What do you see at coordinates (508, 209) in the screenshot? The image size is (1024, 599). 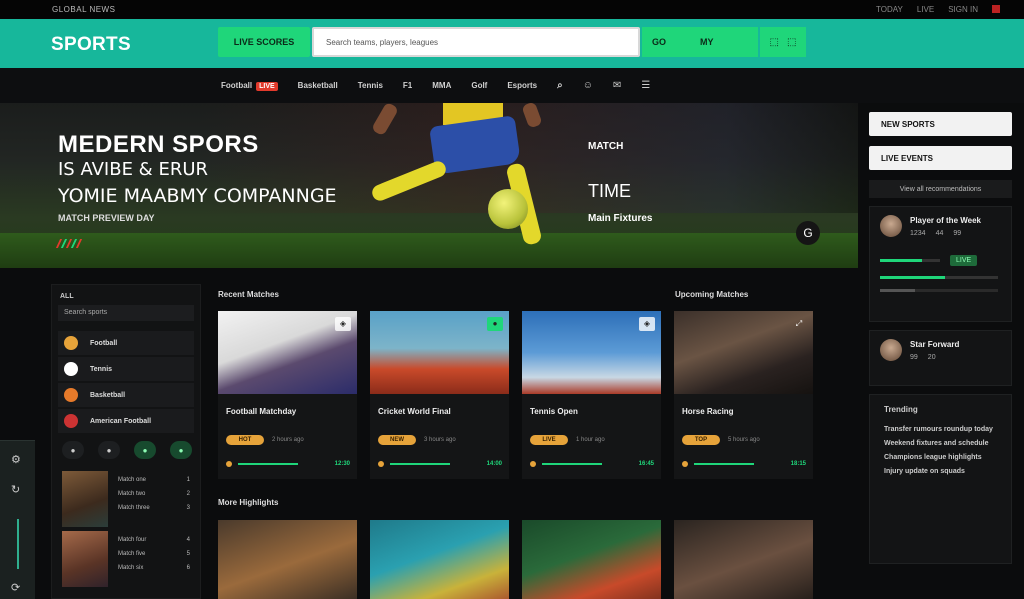 I see `football-ball` at bounding box center [508, 209].